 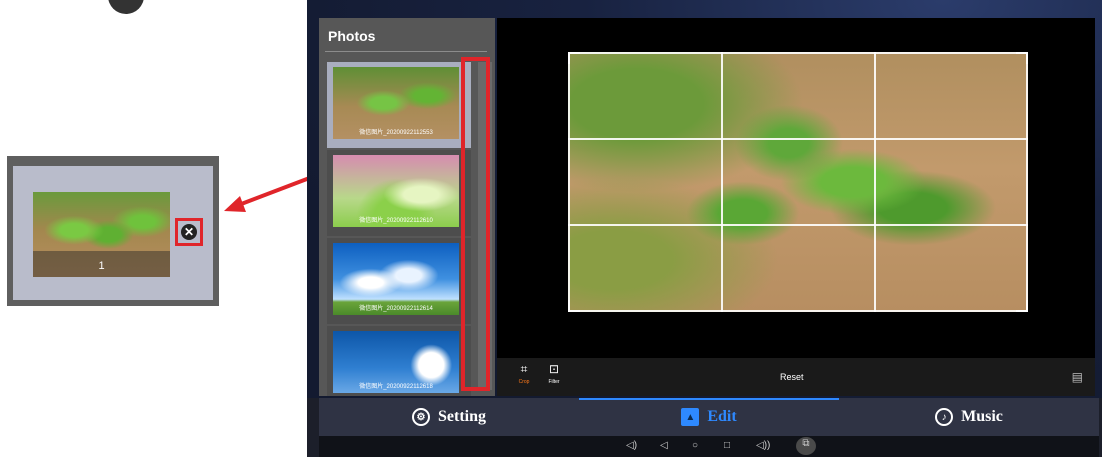 I want to click on filter-icon: ⊡, so click(x=554, y=369).